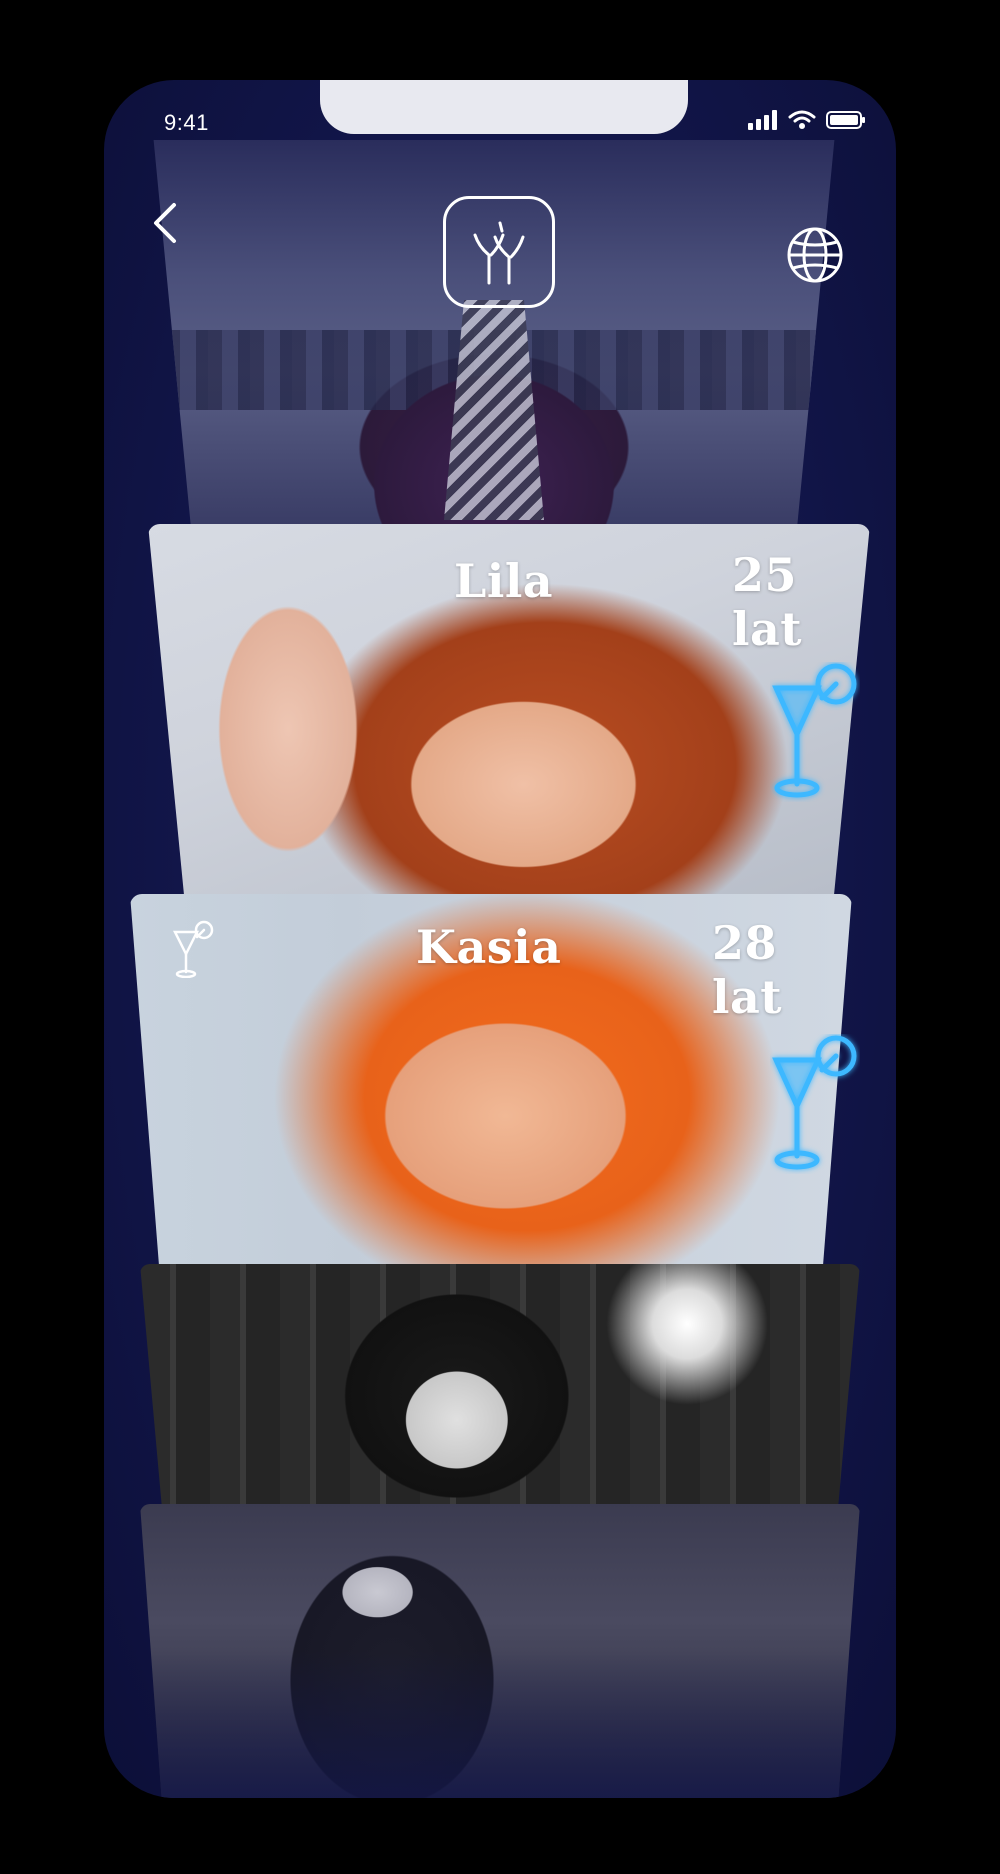  What do you see at coordinates (504, 581) in the screenshot?
I see `profile-name: Lila` at bounding box center [504, 581].